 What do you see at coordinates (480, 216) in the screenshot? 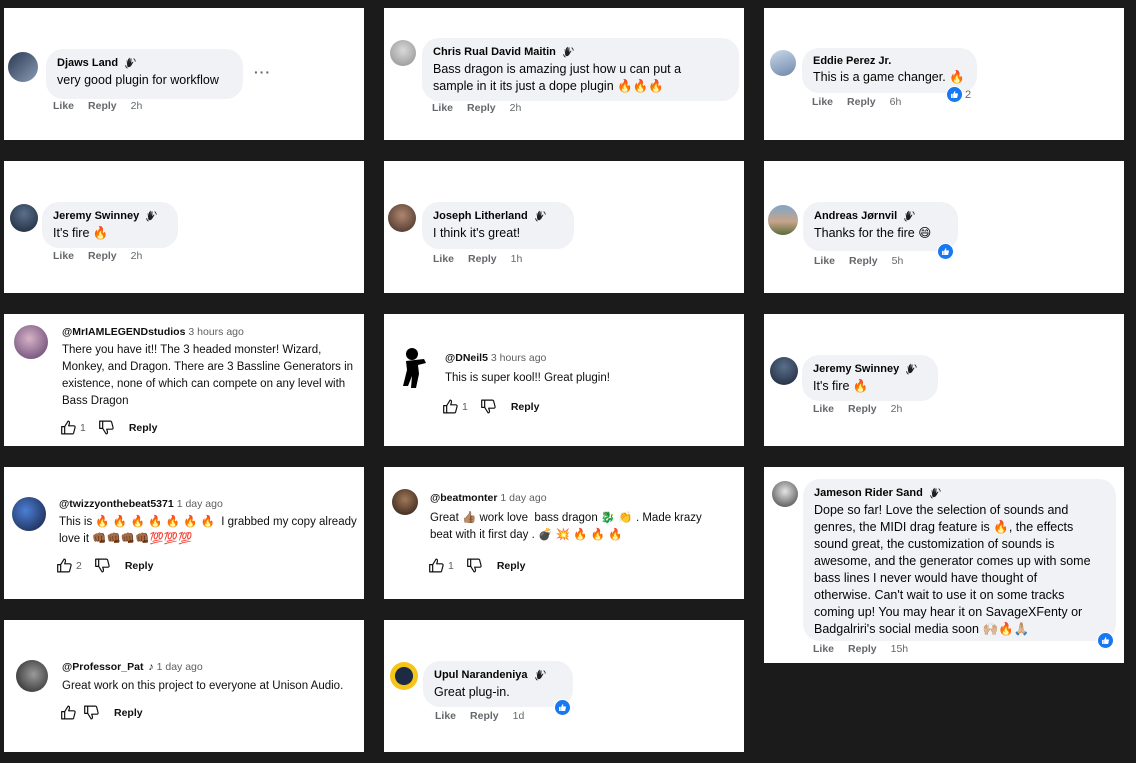
I see `author-name-text: Joseph Litherland` at bounding box center [480, 216].